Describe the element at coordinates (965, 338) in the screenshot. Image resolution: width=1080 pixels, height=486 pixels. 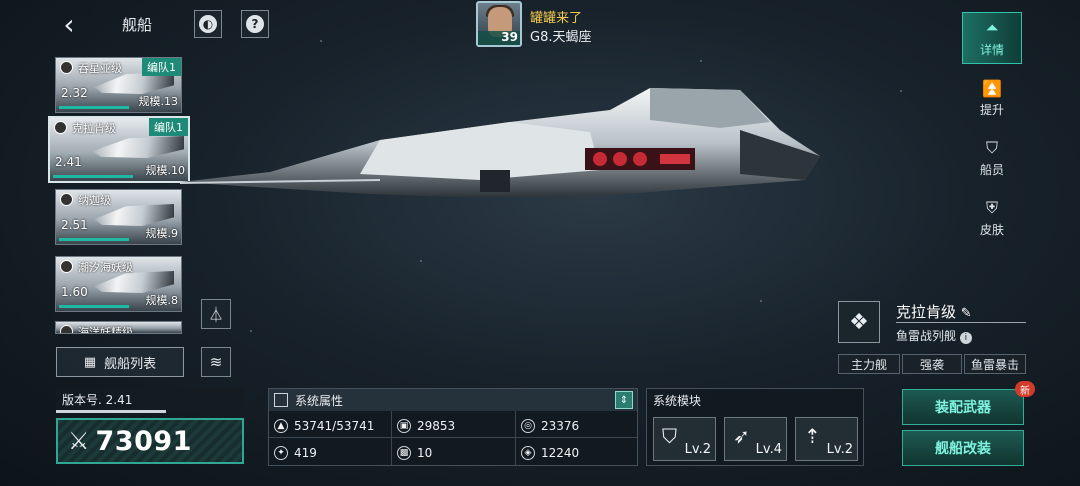
I see `info-icon: i` at that location.